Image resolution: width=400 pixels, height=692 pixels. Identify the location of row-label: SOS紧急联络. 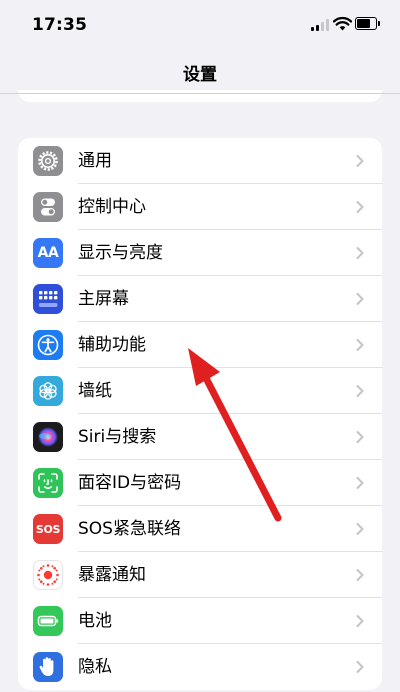
(129, 529).